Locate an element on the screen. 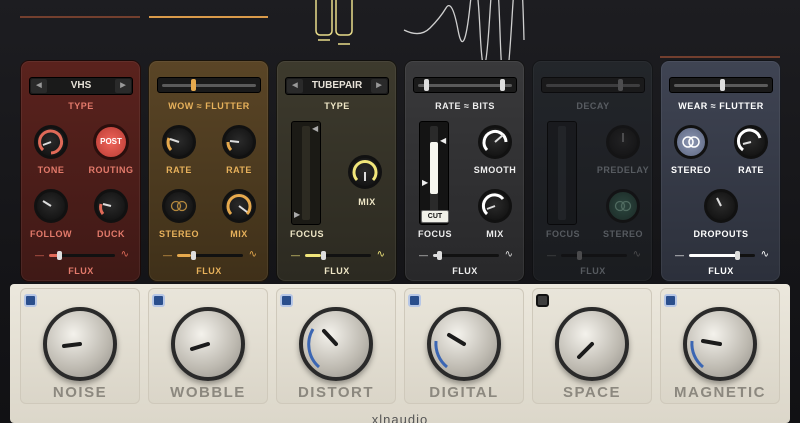 The width and height of the screenshot is (800, 423). distort-type-value: TUBEPAIR is located at coordinates (337, 85).